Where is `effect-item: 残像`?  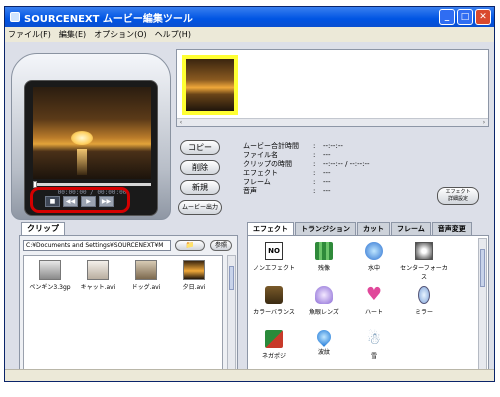 effect-item: 残像 is located at coordinates (324, 257).